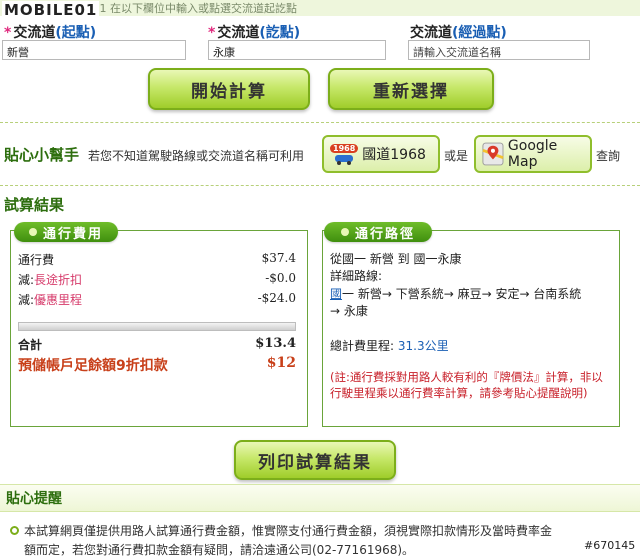  I want to click on tips-line-2: 額而定，若您對通行費扣款金額有疑問，請洽遠通公司(02-77161968)。, so click(219, 550).